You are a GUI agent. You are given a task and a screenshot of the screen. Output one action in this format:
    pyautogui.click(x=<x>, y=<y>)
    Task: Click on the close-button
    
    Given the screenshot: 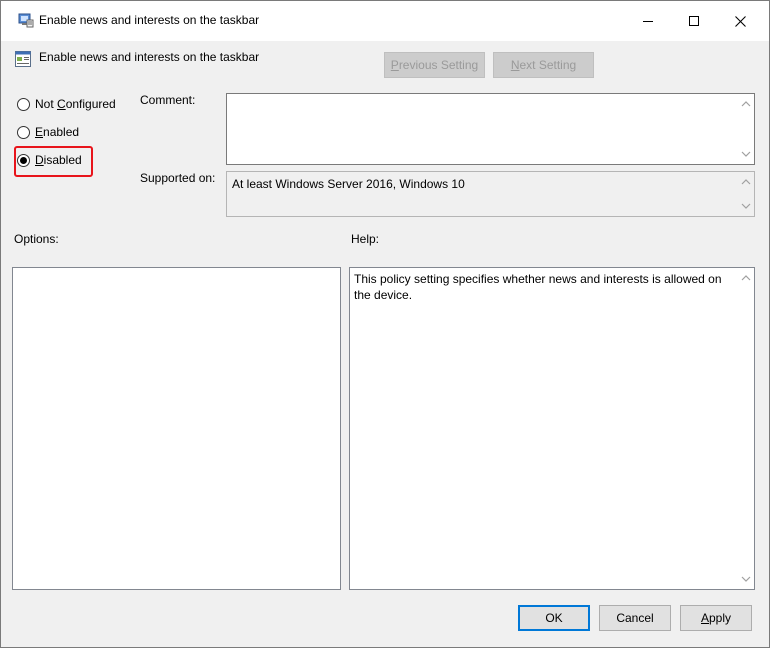 What is the action you would take?
    pyautogui.click(x=740, y=21)
    